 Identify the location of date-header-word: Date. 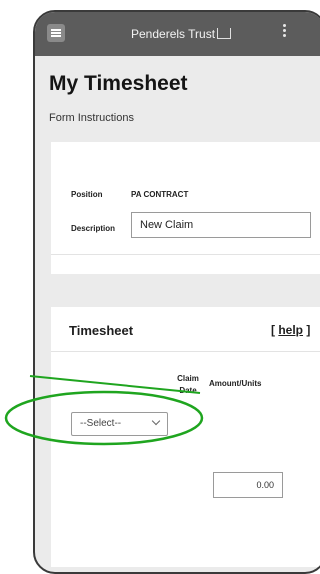
(188, 390).